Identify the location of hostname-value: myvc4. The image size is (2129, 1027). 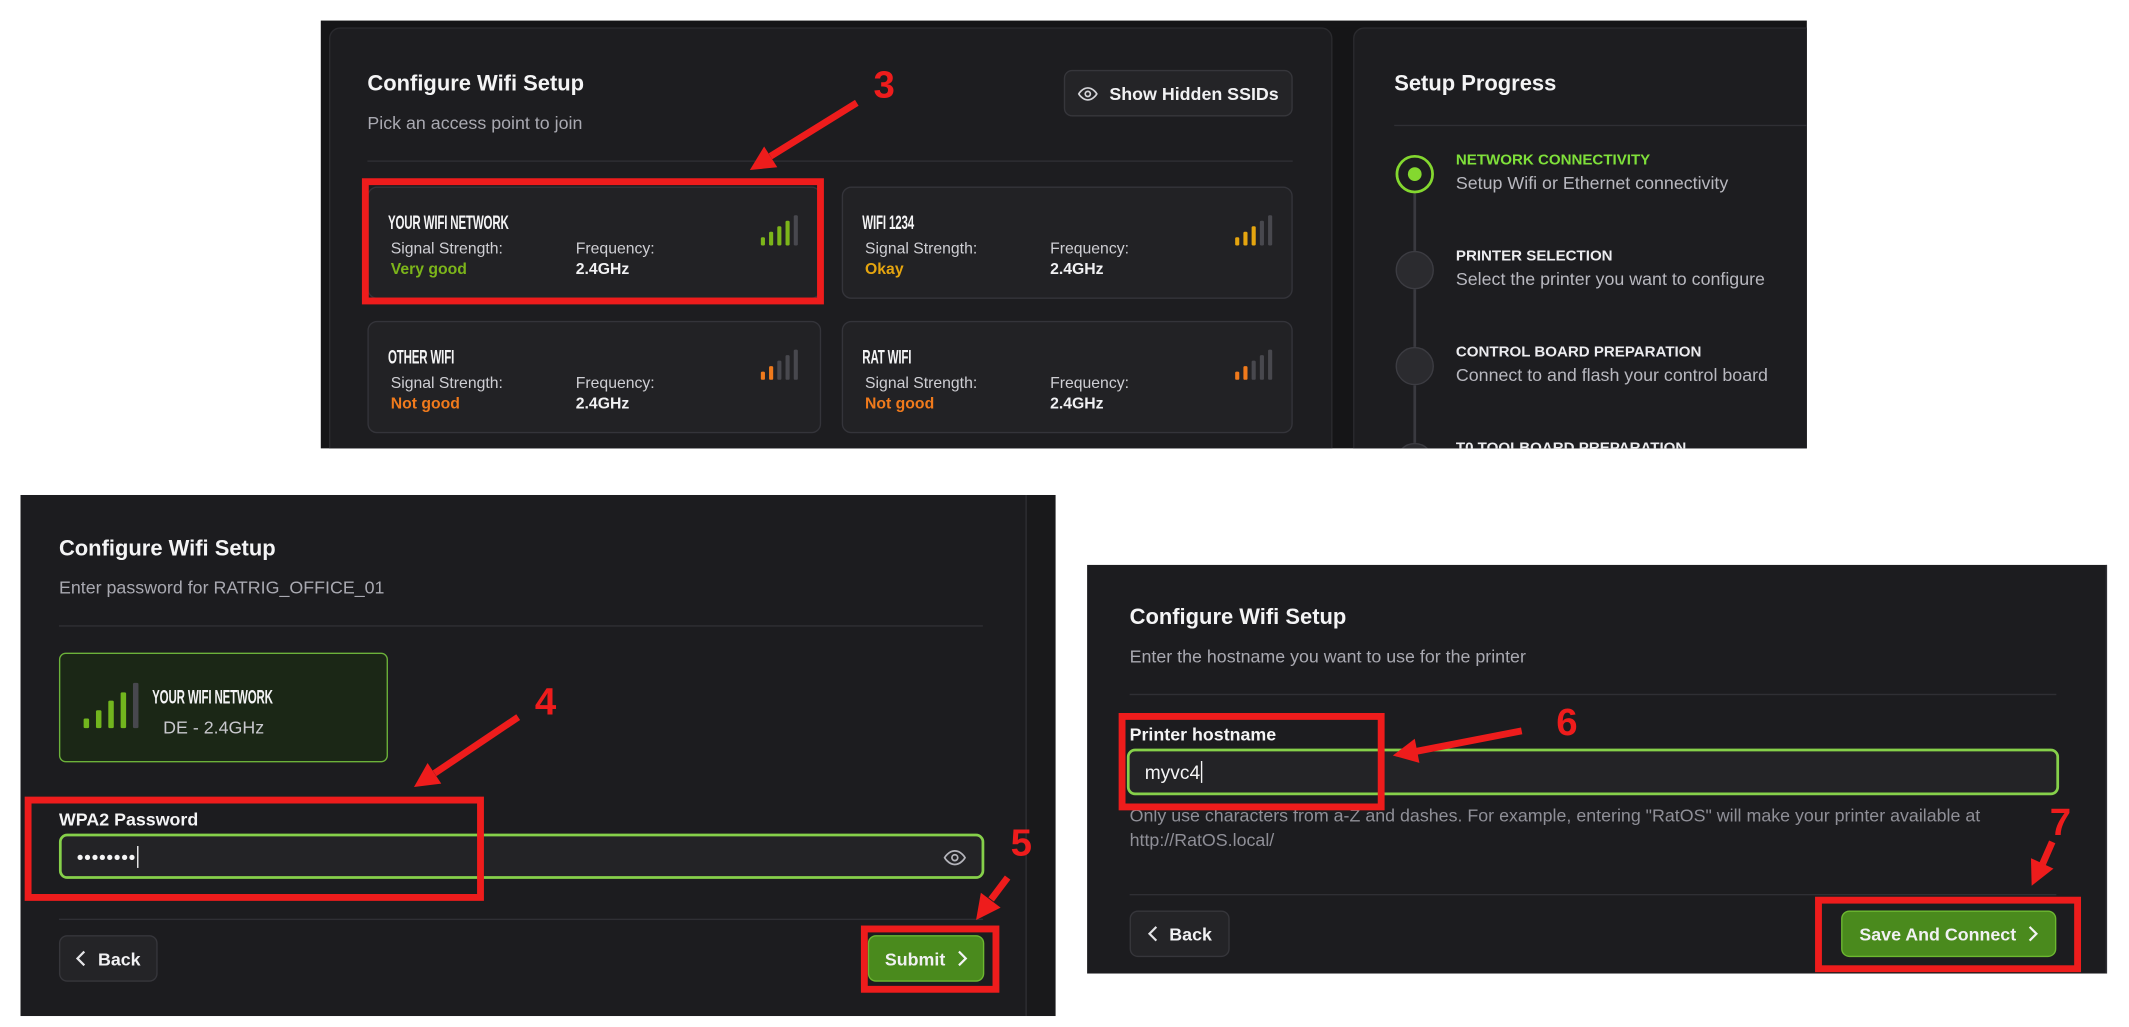
(1172, 771).